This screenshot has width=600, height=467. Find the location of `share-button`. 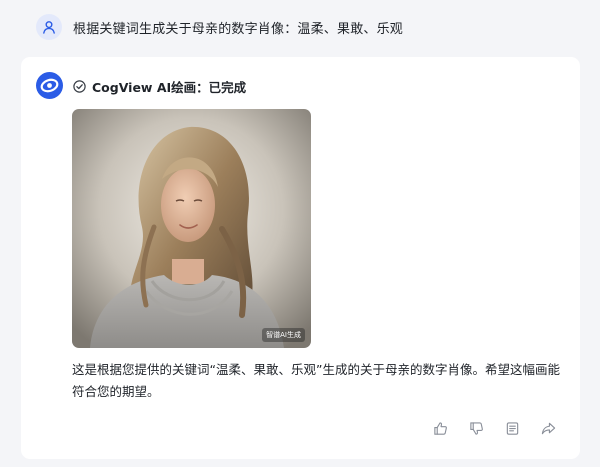

share-button is located at coordinates (548, 428).